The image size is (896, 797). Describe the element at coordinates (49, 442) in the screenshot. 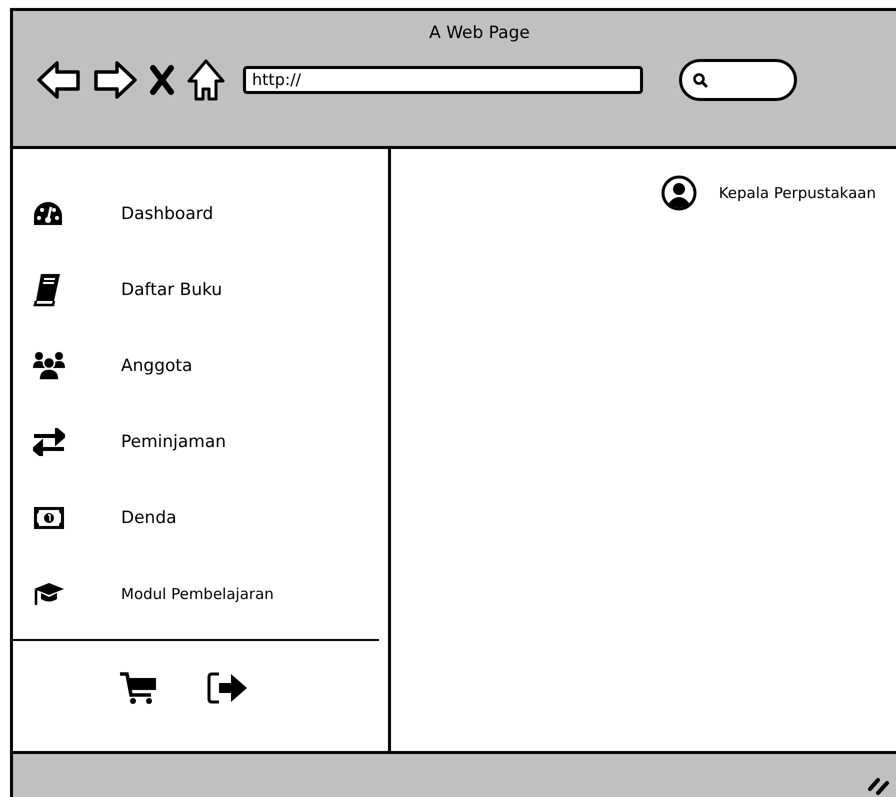

I see `swap-arrows-icon` at that location.